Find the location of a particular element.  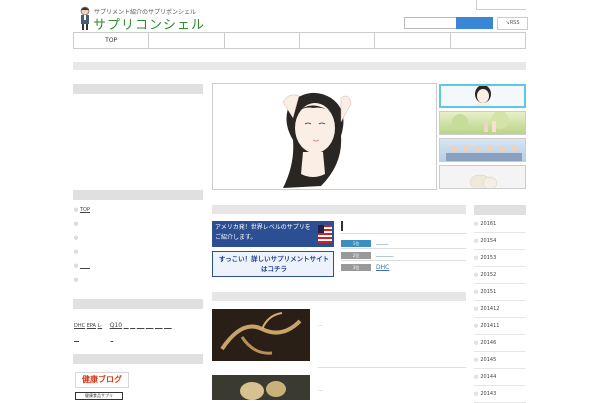

tag-link: DHC is located at coordinates (79, 326).